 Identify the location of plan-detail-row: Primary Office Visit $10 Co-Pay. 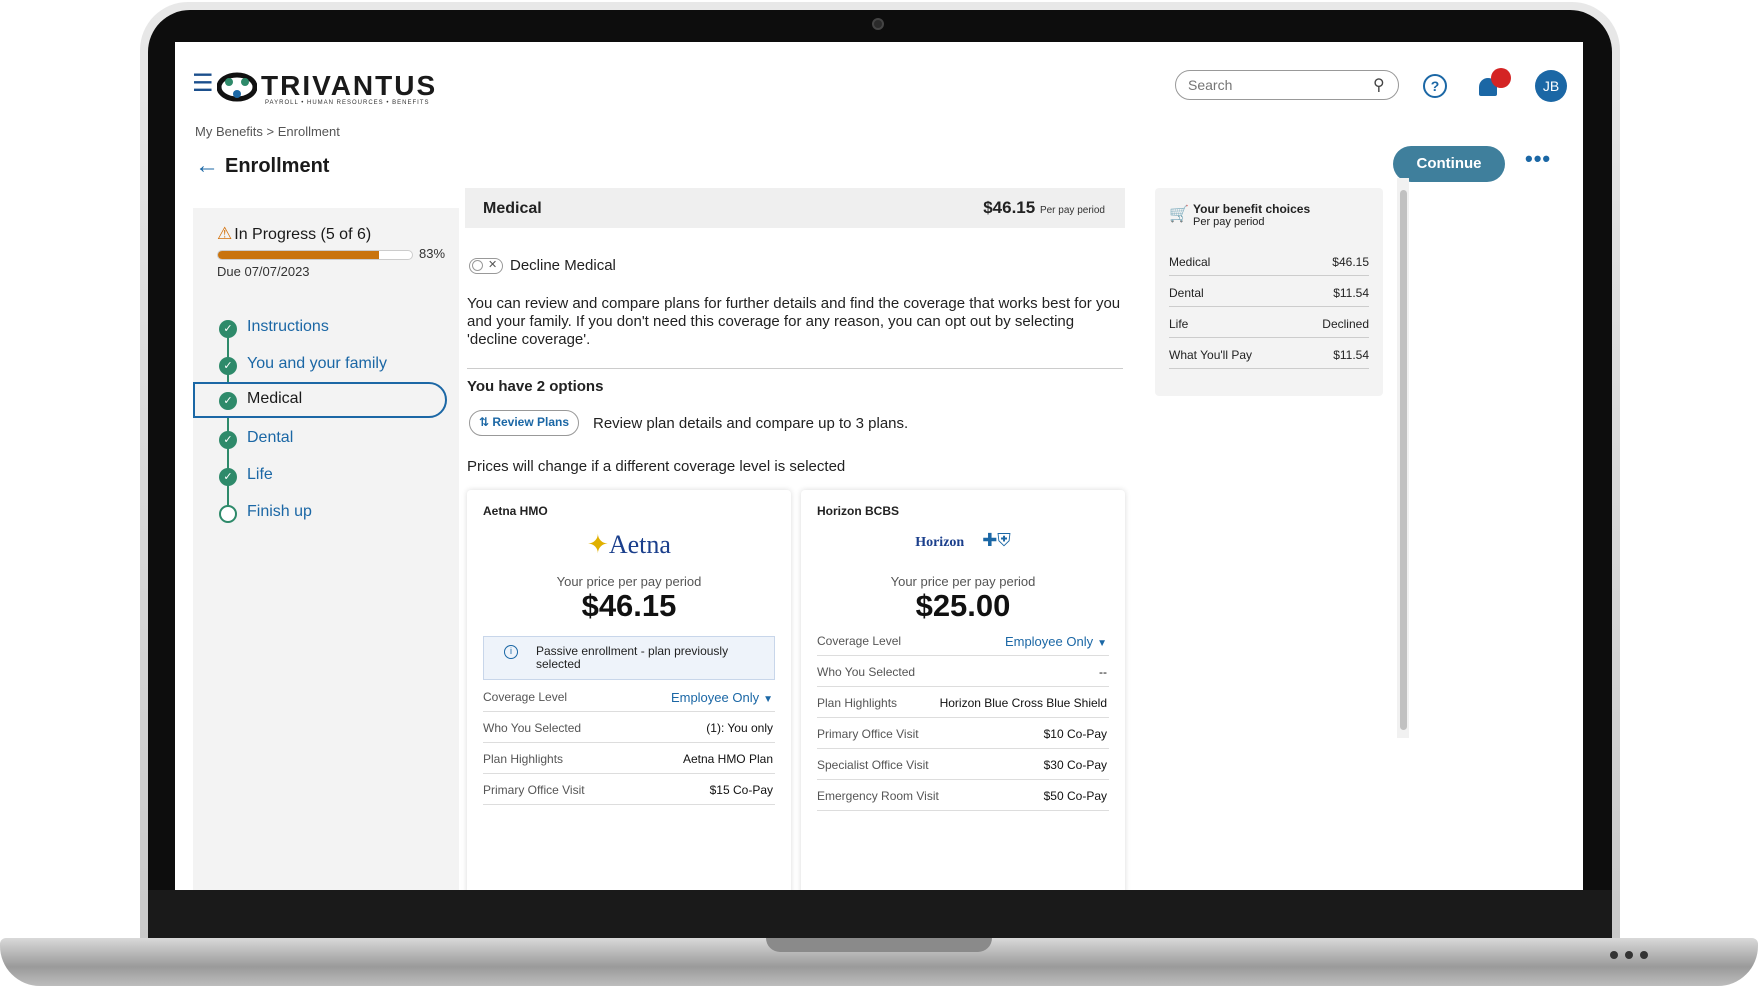
(963, 734).